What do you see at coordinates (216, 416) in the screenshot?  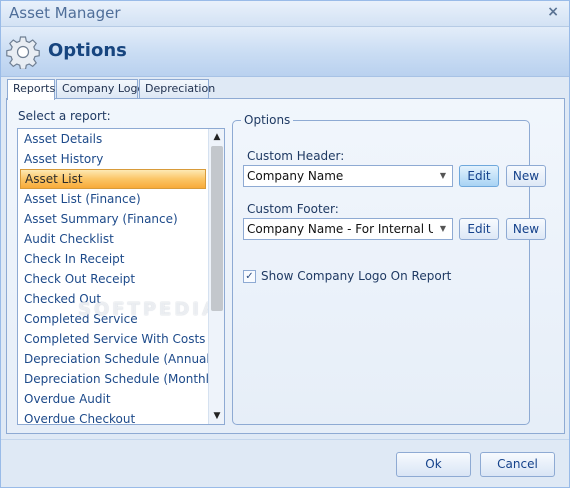 I see `scroll-down-icon: ▼` at bounding box center [216, 416].